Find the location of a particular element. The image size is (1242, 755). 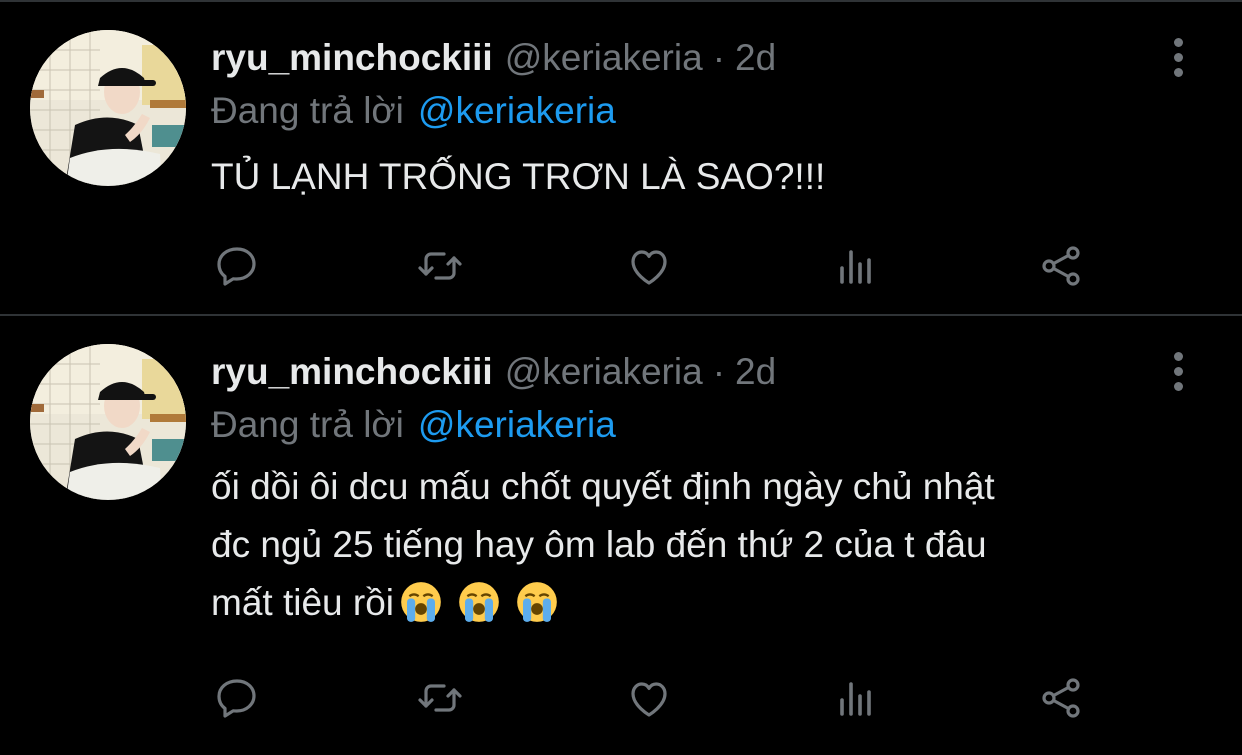

tweet-text: TỦ LẠNH TRỐNG TRƠN LÀ SAO?!!! is located at coordinates (711, 177).